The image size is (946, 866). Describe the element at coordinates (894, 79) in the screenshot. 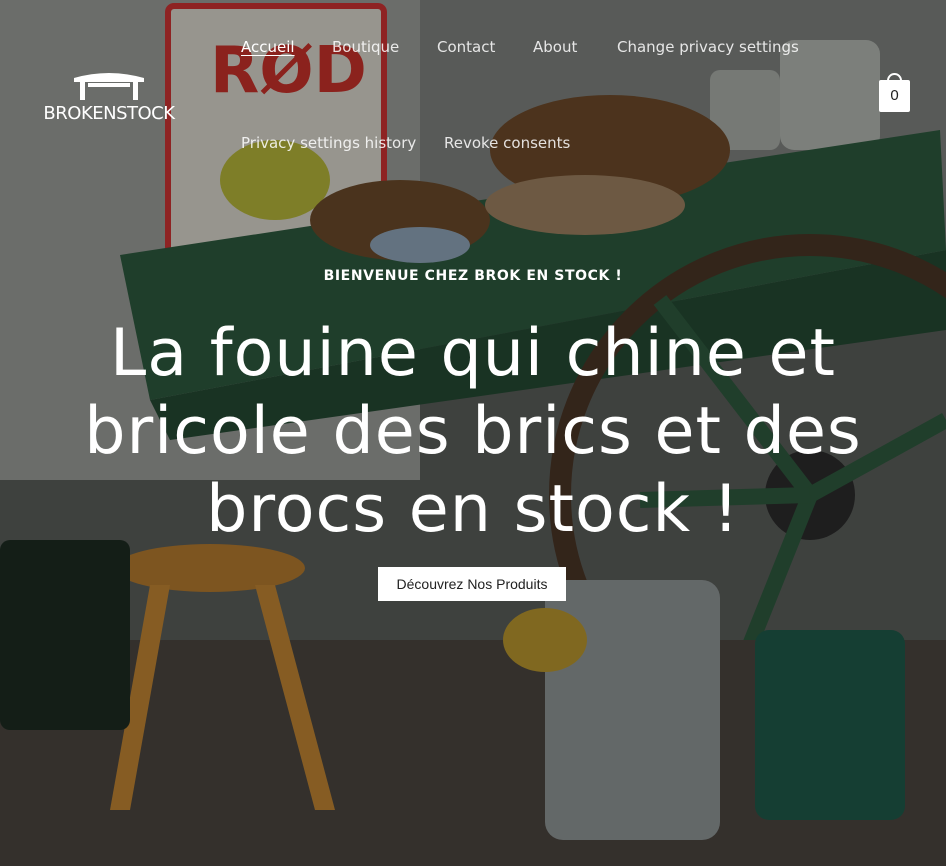

I see `shopping-bag-icon` at that location.